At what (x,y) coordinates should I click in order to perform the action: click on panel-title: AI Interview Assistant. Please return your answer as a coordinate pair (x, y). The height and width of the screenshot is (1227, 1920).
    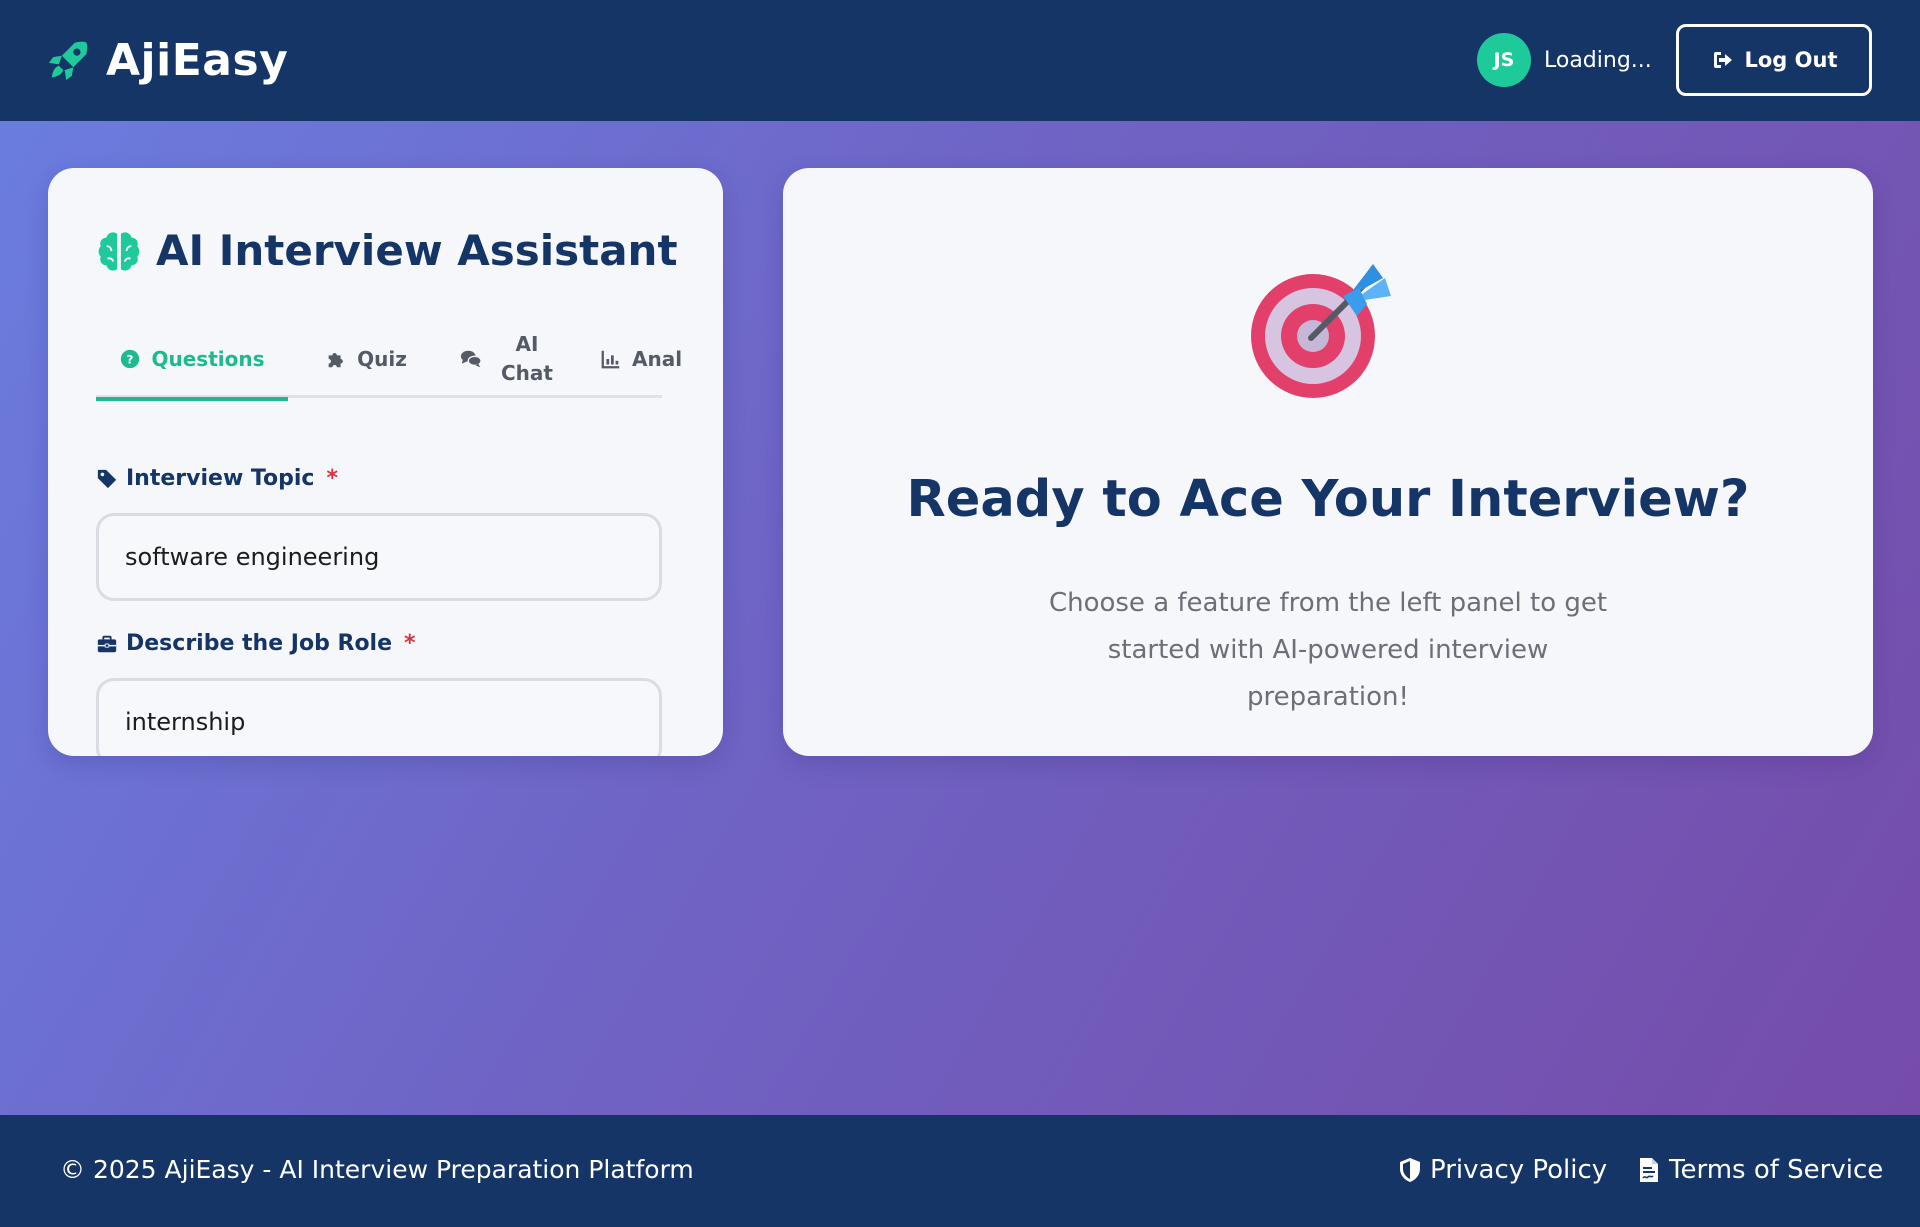
    Looking at the image, I should click on (387, 250).